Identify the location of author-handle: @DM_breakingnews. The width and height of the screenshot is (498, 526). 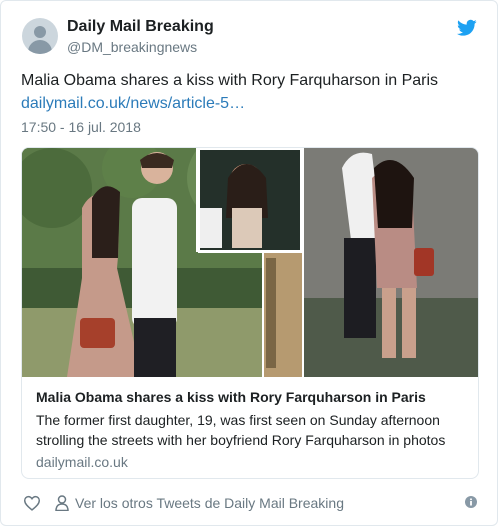
(132, 47).